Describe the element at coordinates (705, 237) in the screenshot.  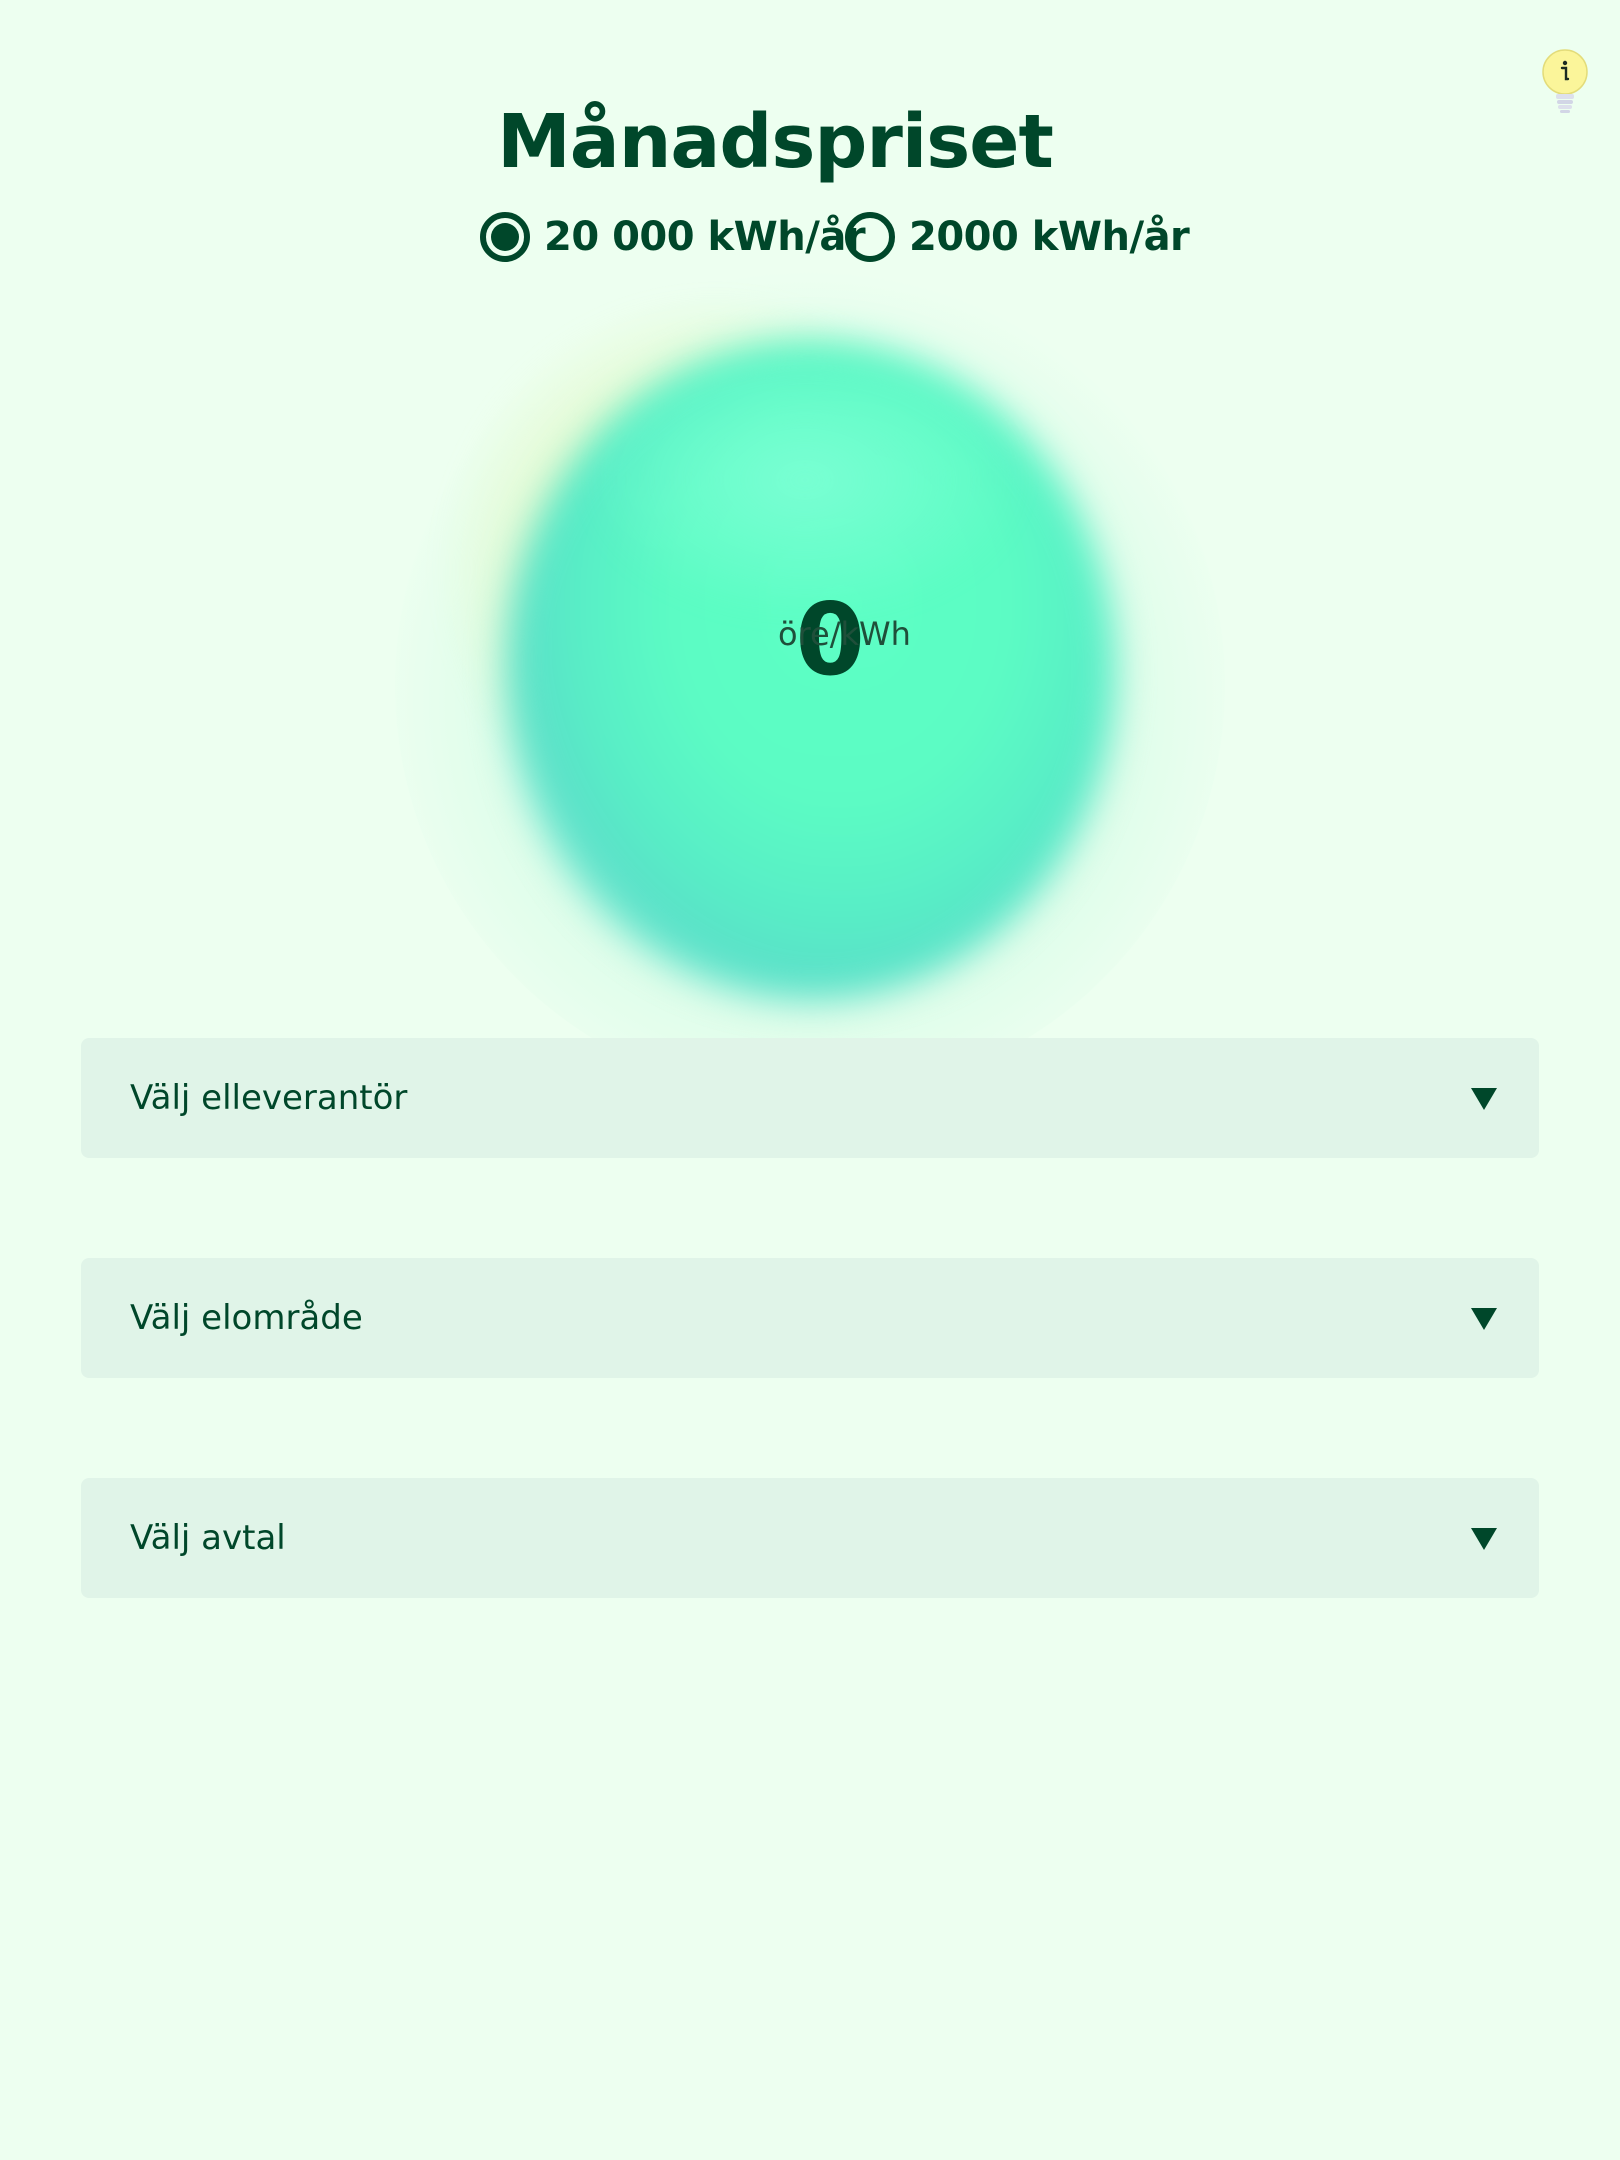
I see `radio-label: 20 000 kWh/år` at that location.